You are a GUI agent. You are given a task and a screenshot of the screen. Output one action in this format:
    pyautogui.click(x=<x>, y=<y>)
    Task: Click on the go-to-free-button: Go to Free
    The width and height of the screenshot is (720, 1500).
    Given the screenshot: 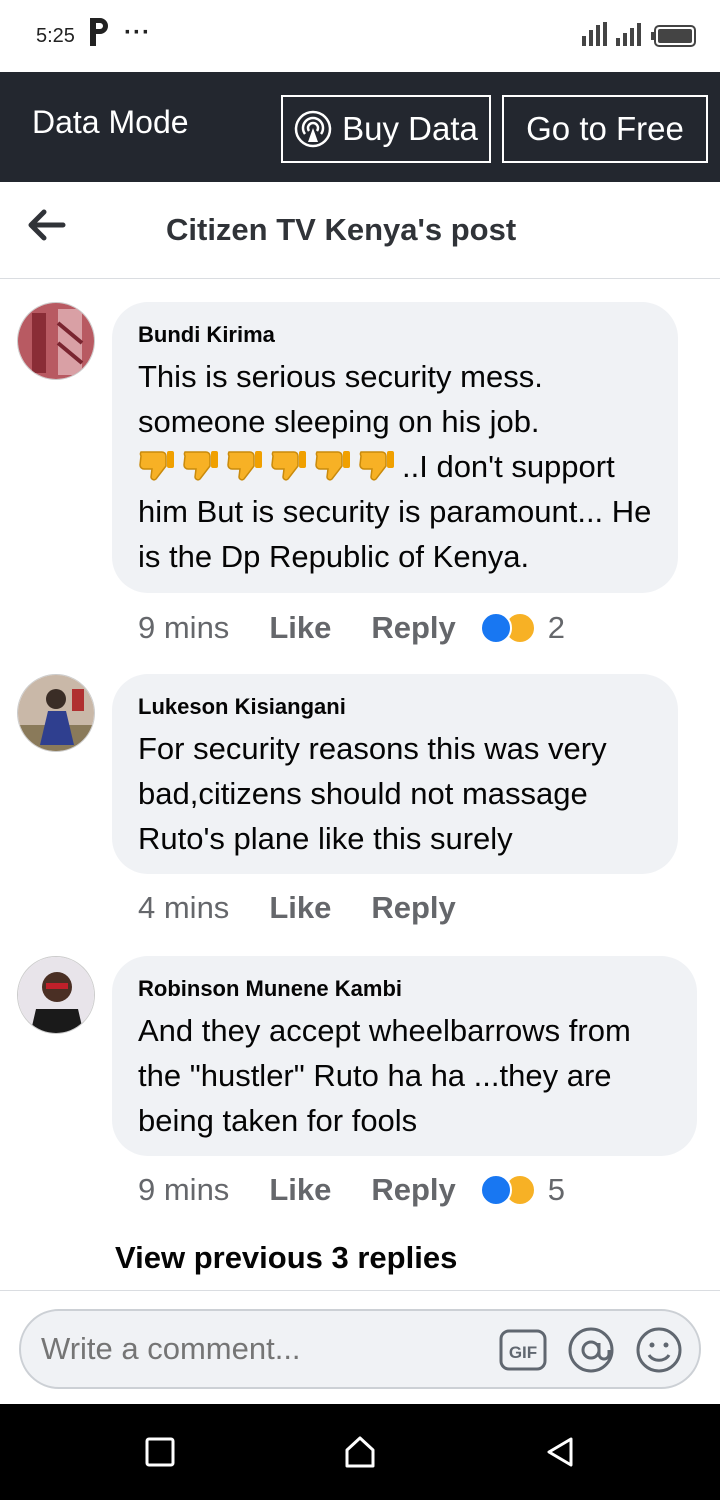 What is the action you would take?
    pyautogui.click(x=605, y=129)
    